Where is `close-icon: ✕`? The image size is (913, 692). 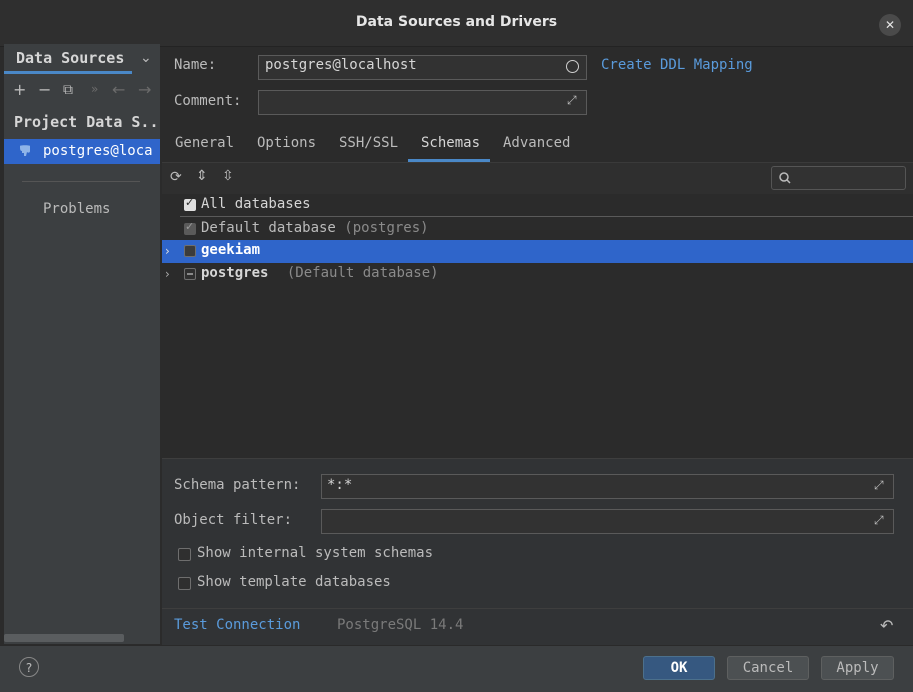 close-icon: ✕ is located at coordinates (890, 25).